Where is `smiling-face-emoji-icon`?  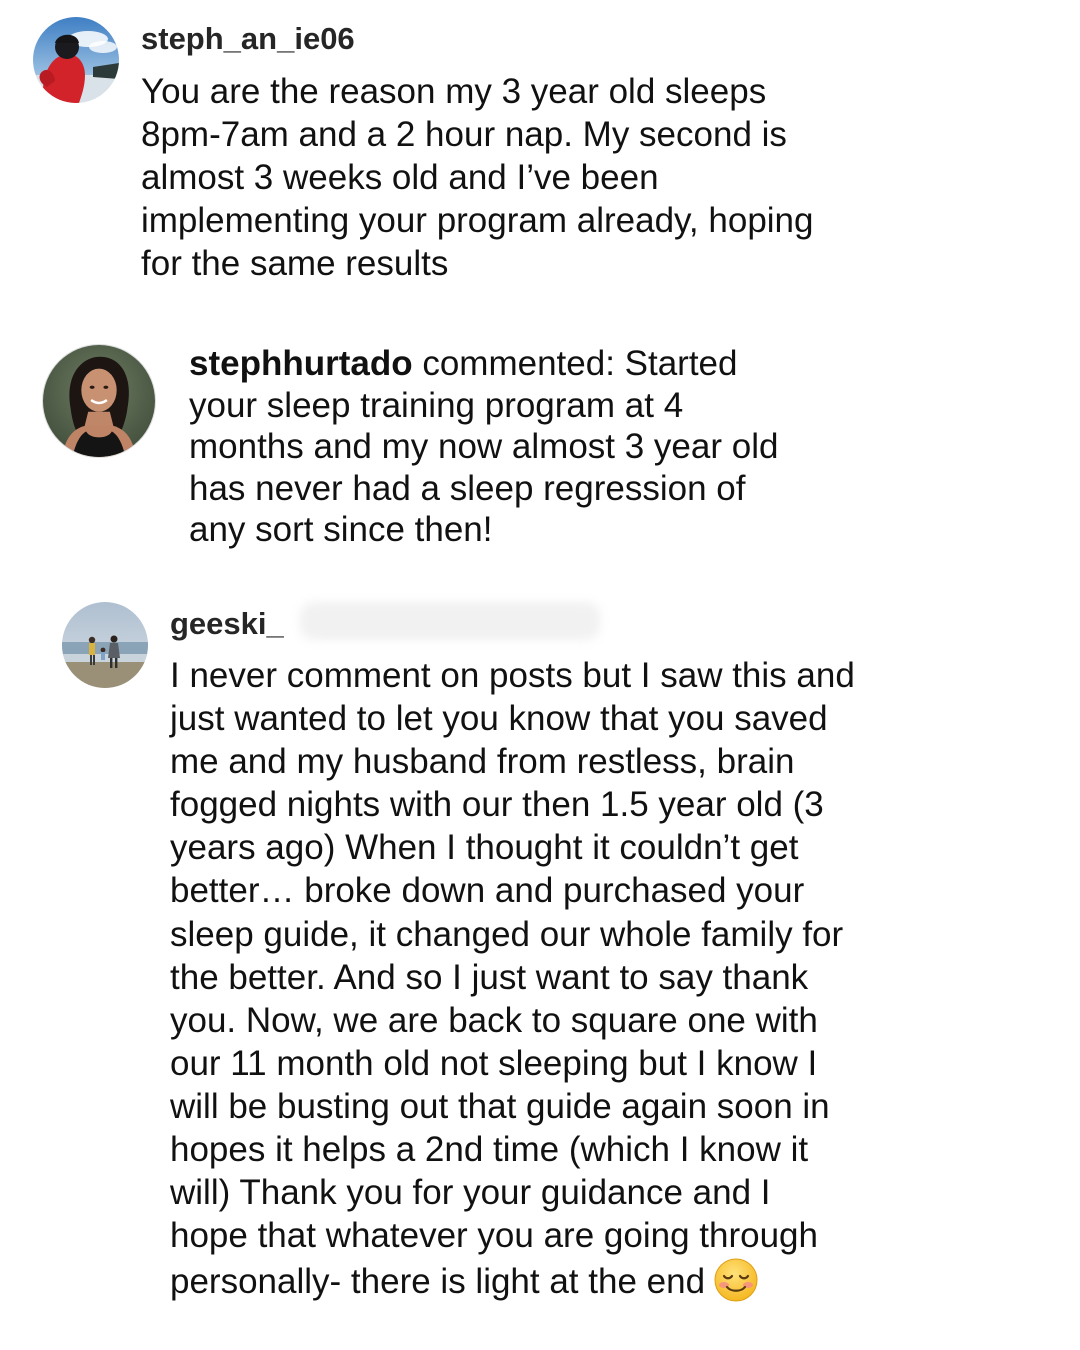
smiling-face-emoji-icon is located at coordinates (736, 1280).